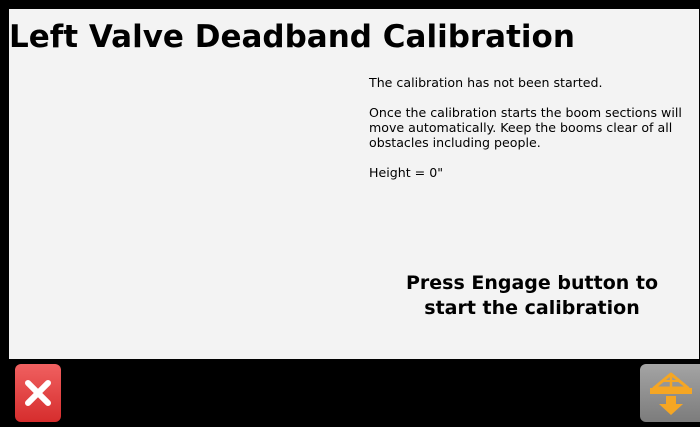 The height and width of the screenshot is (427, 700). I want to click on engage-button, so click(670, 393).